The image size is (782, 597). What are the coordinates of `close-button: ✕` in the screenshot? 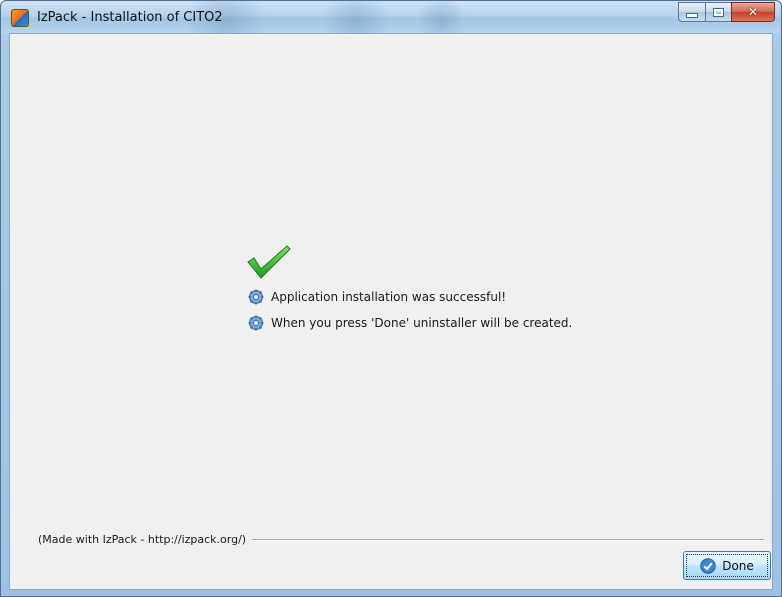 It's located at (753, 12).